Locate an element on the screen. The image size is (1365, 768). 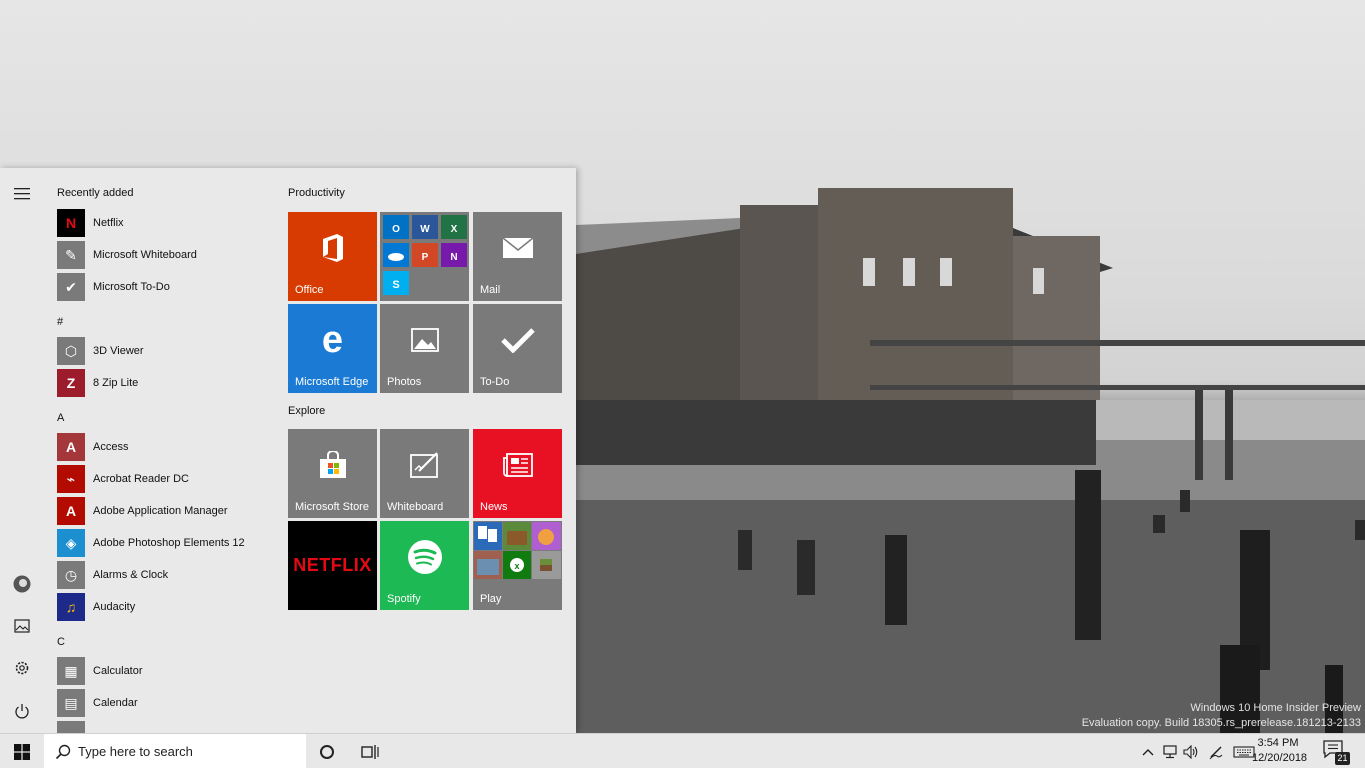
tile-news: News is located at coordinates (517, 473).